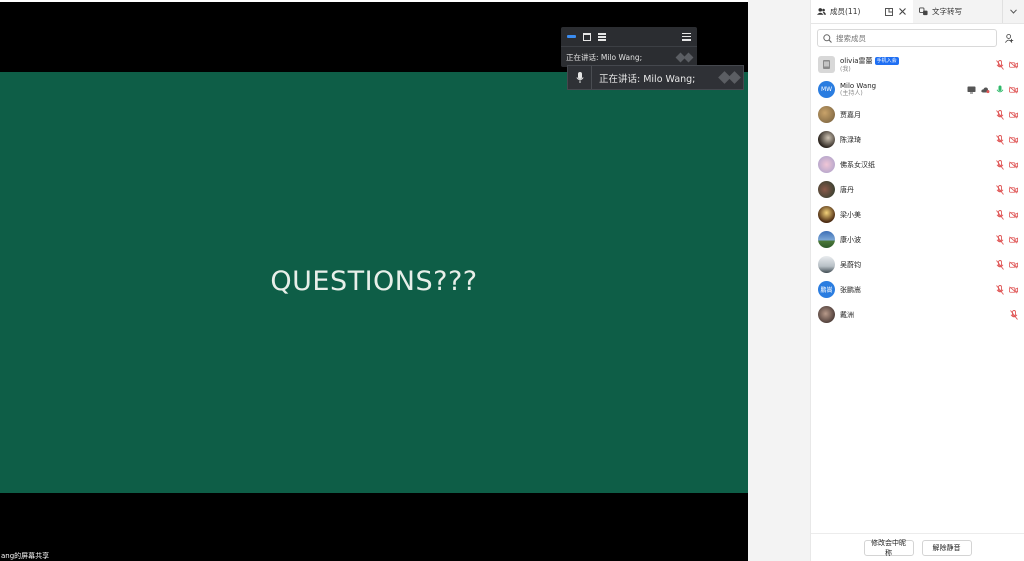 This screenshot has width=1024, height=561. Describe the element at coordinates (917, 139) in the screenshot. I see `member-row: 陈渌琦` at that location.